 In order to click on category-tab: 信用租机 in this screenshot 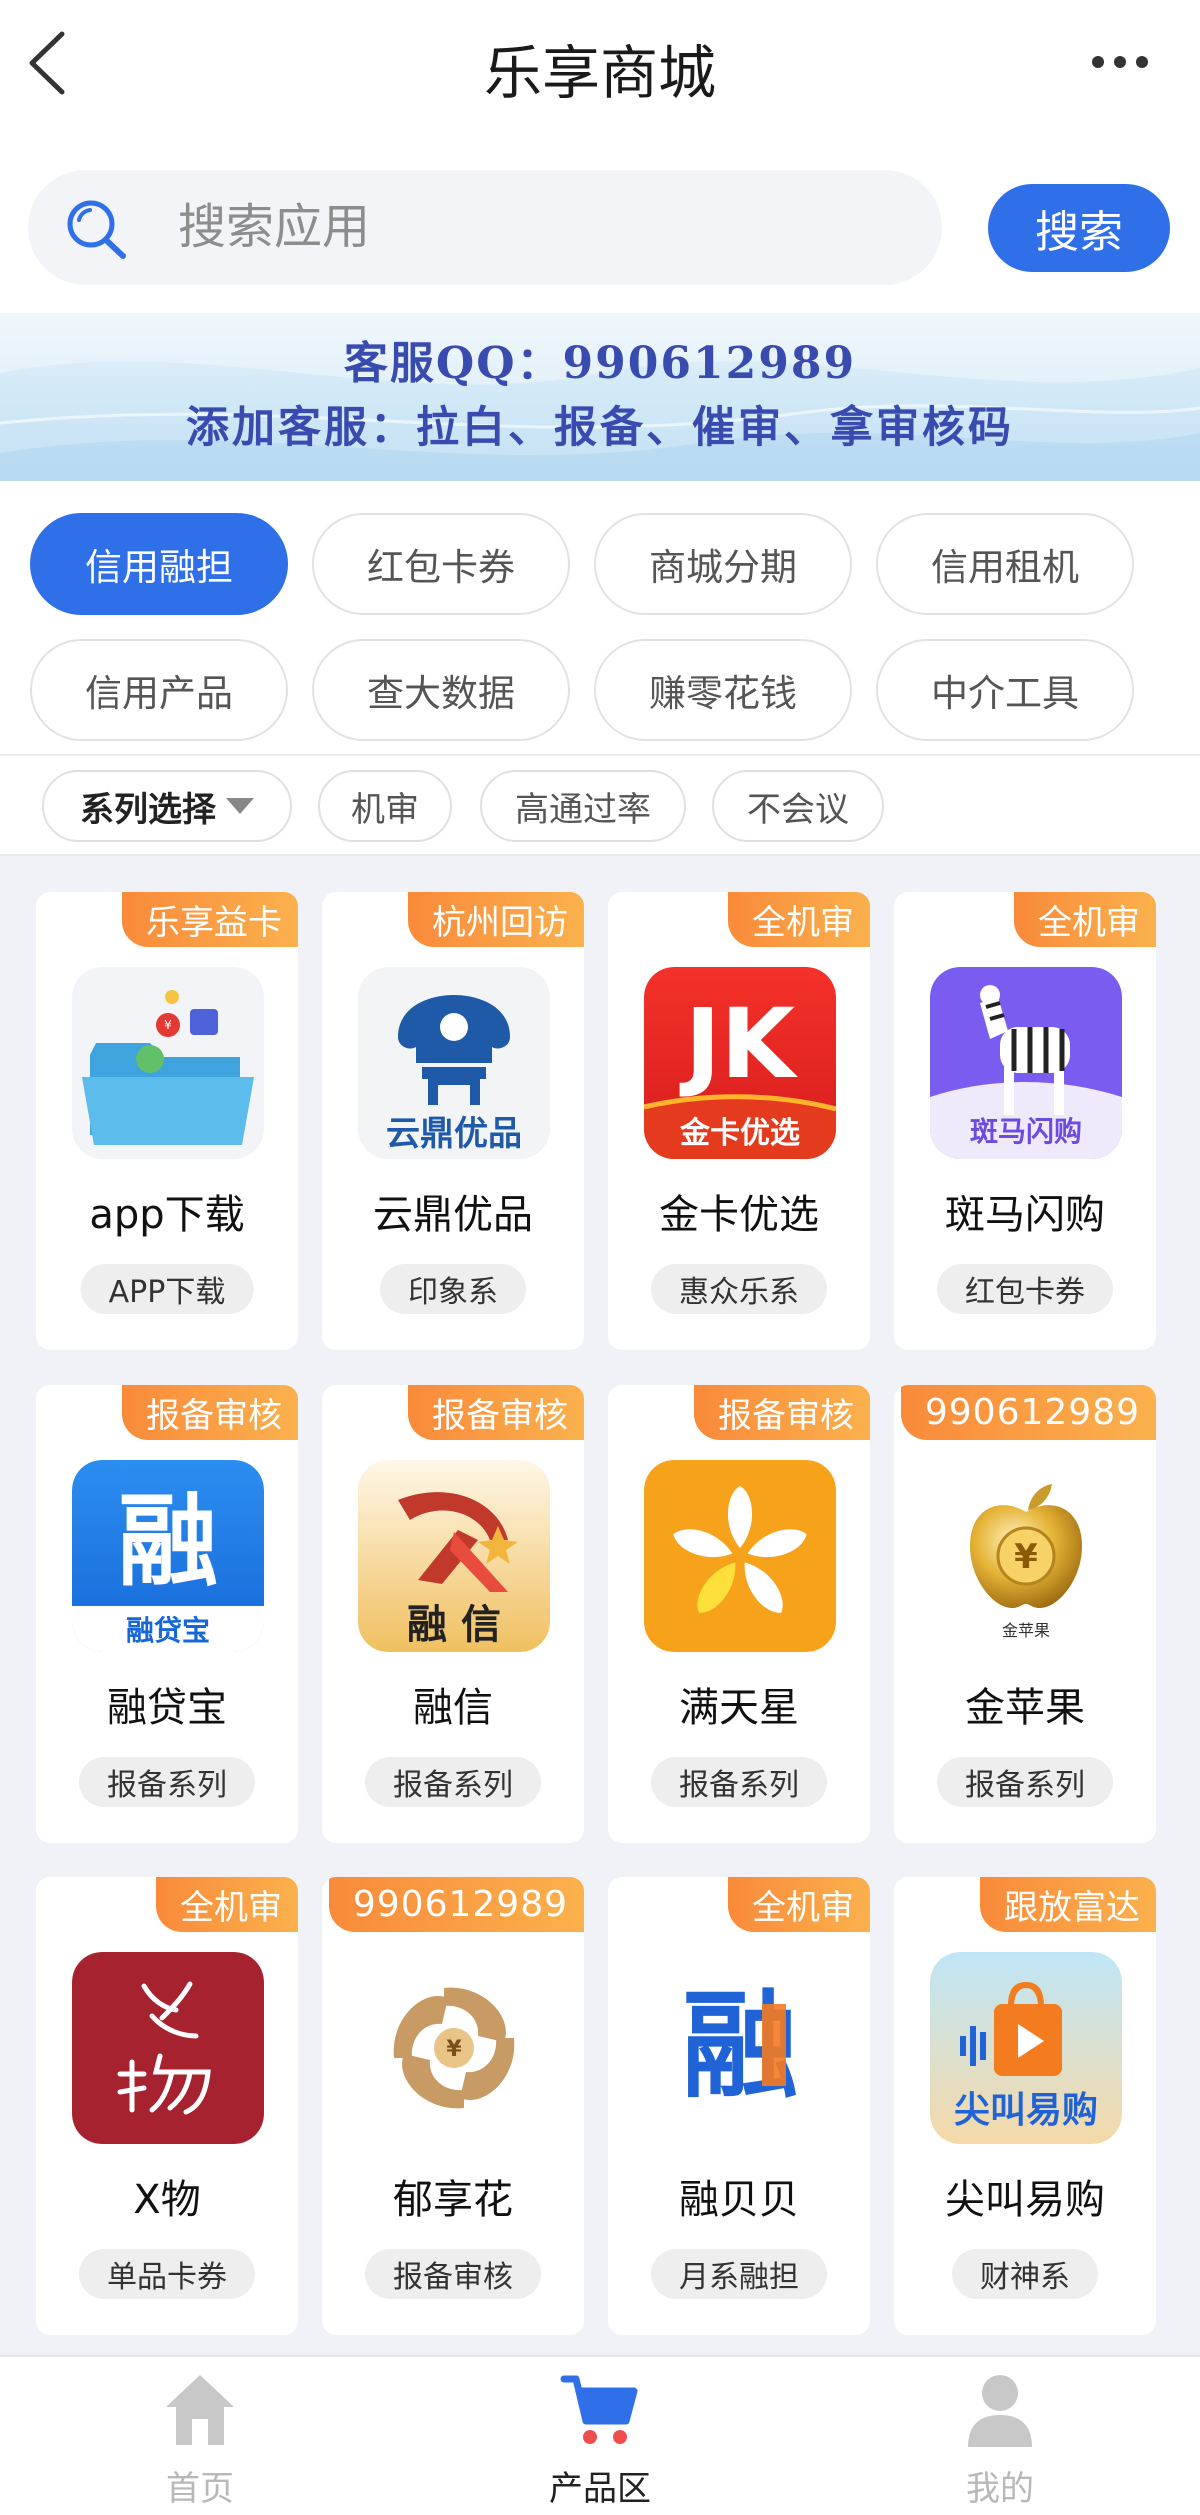, I will do `click(1005, 564)`.